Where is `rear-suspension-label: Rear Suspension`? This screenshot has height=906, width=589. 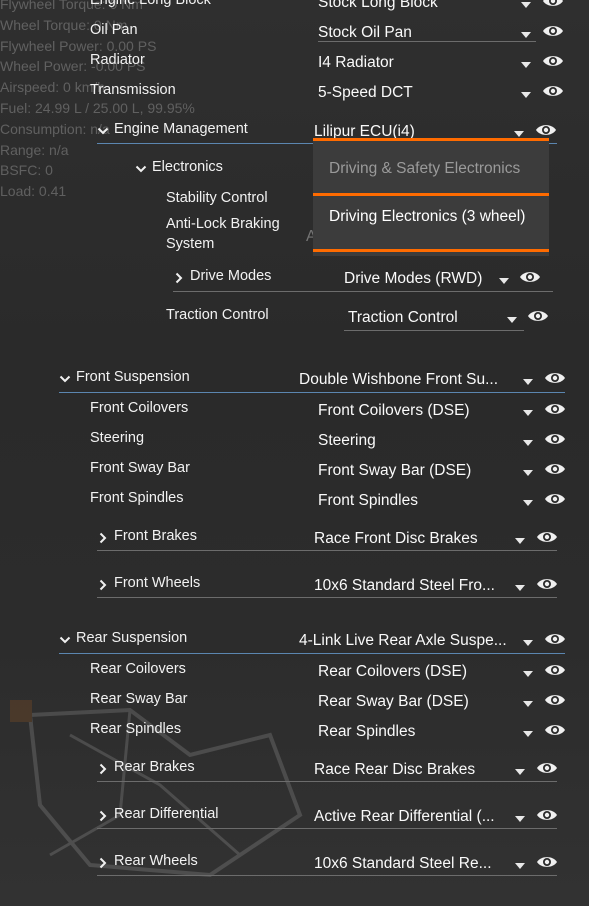
rear-suspension-label: Rear Suspension is located at coordinates (132, 638).